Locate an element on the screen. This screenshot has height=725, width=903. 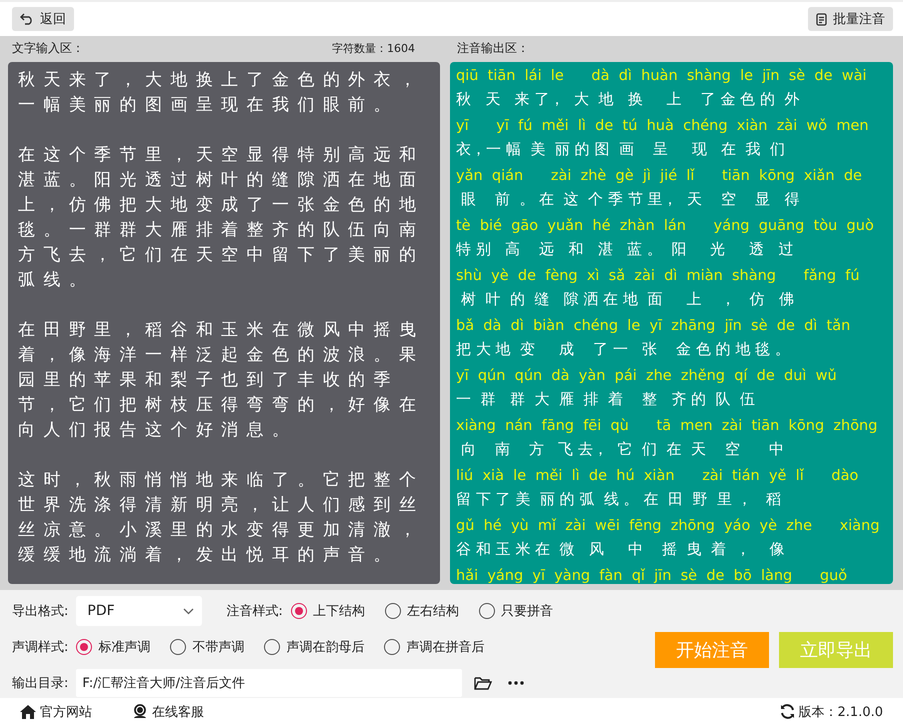
annotation-style-label: 注音样式: is located at coordinates (254, 611).